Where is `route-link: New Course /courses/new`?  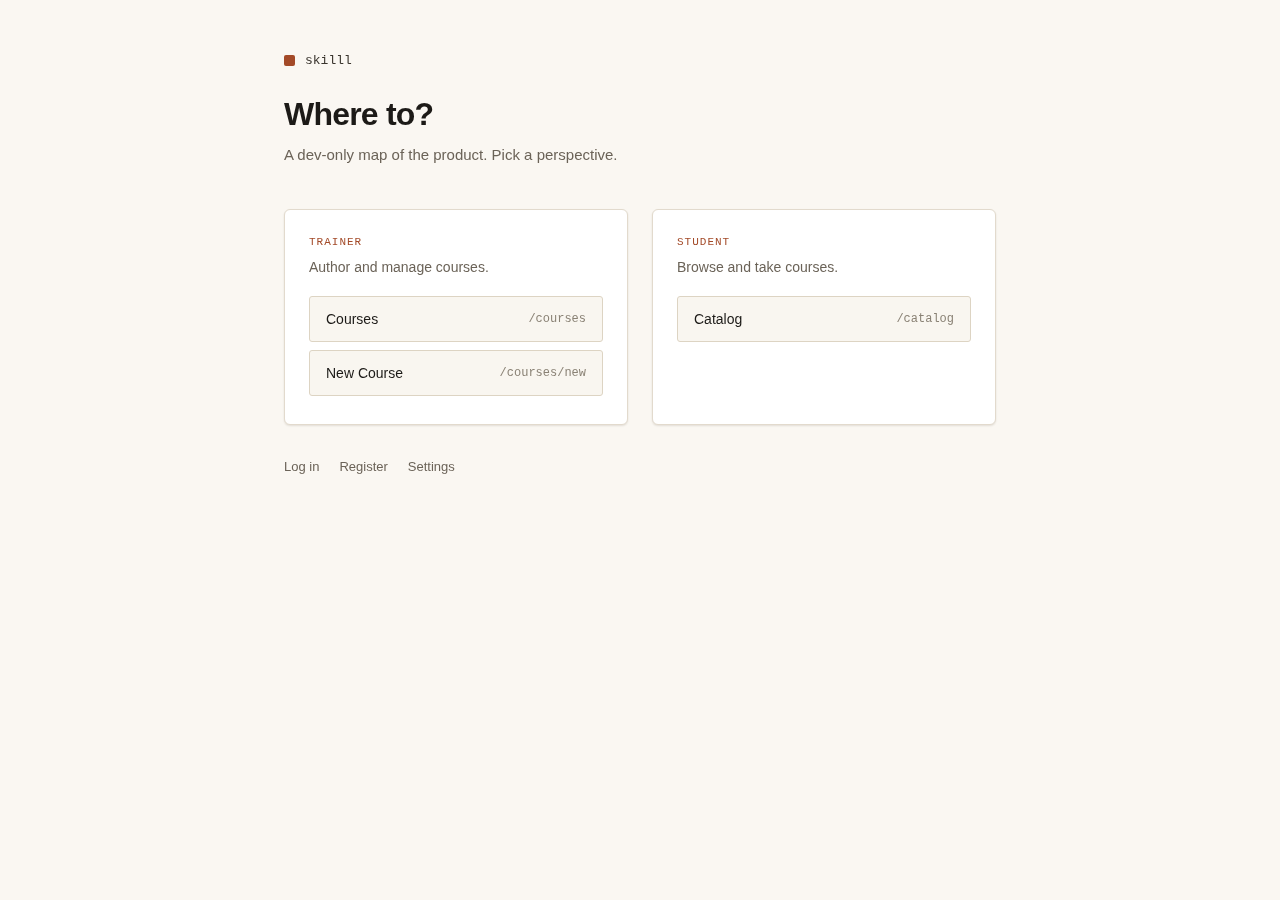 route-link: New Course /courses/new is located at coordinates (456, 373).